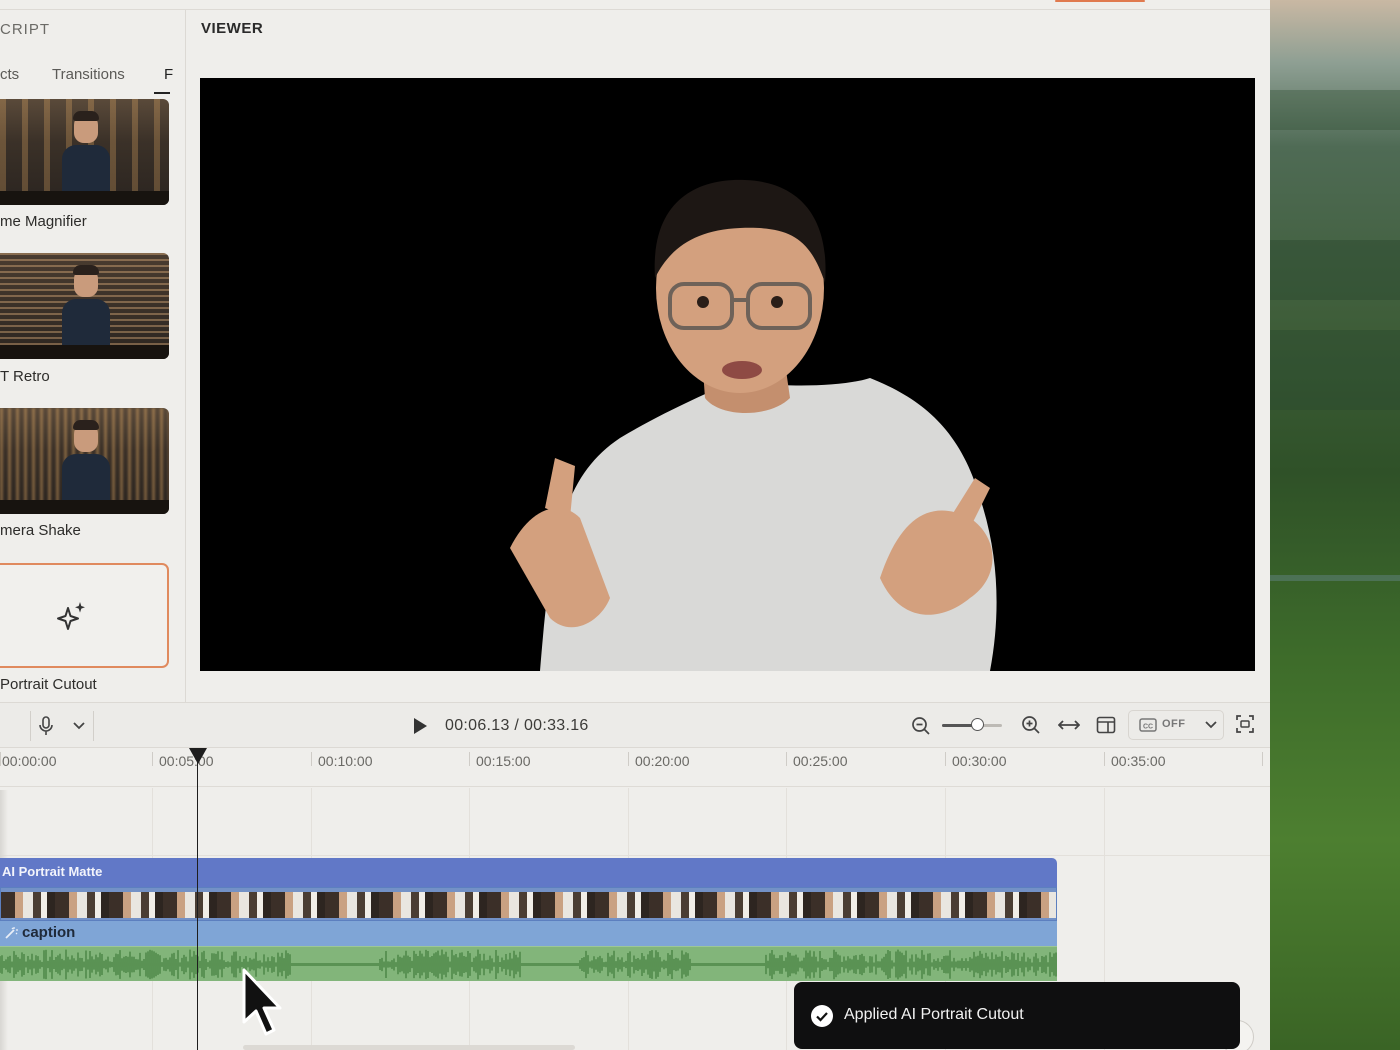 The image size is (1400, 1050). What do you see at coordinates (197, 905) in the screenshot?
I see `playhead-line` at bounding box center [197, 905].